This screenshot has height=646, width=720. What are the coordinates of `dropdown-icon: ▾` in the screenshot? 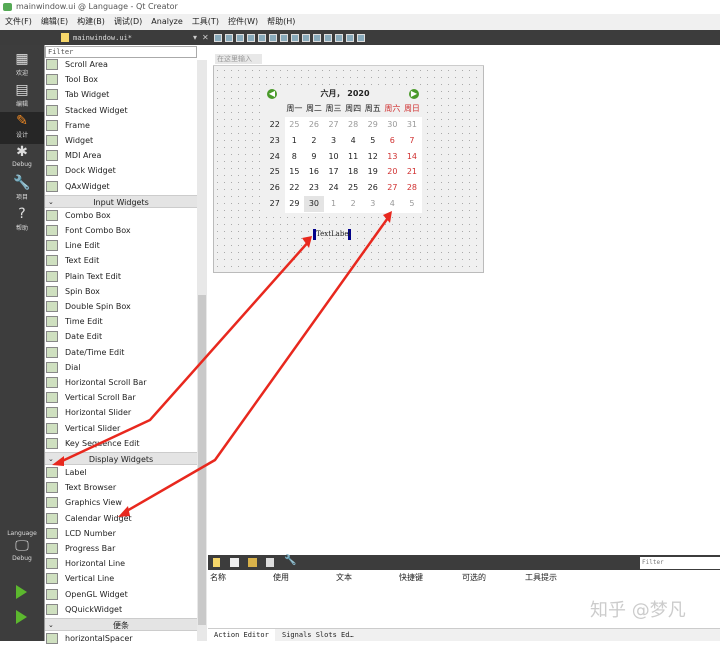 It's located at (195, 37).